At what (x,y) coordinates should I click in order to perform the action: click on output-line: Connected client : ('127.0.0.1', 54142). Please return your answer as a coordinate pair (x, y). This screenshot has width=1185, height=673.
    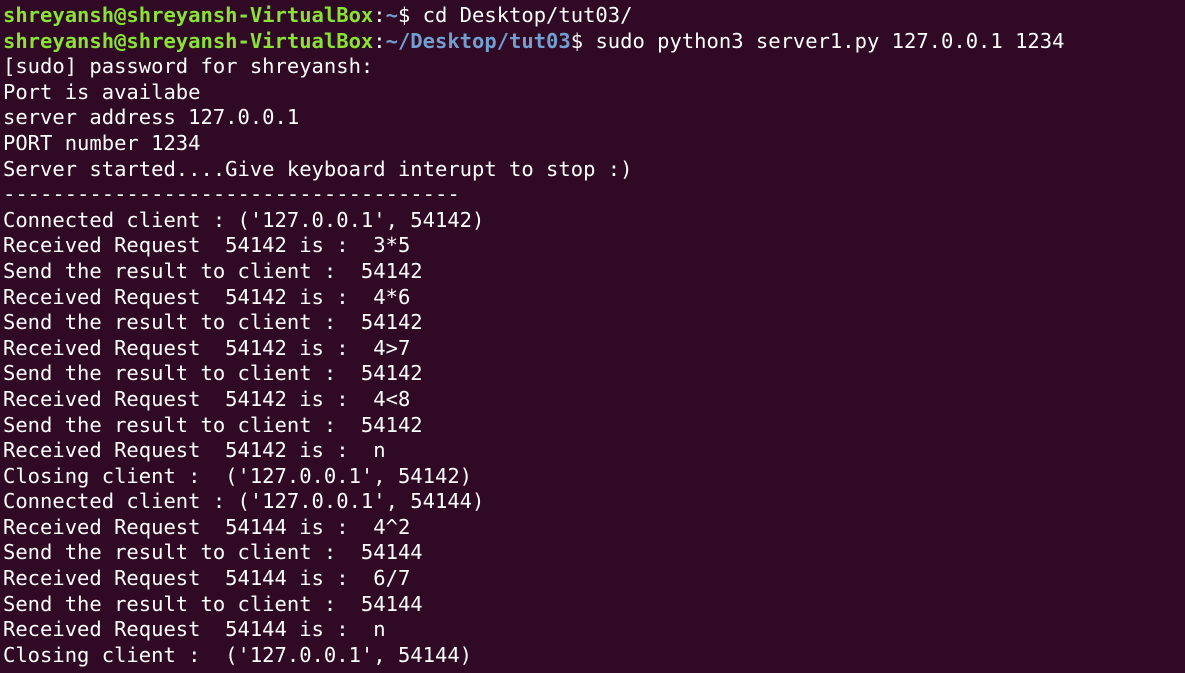
    Looking at the image, I should click on (244, 219).